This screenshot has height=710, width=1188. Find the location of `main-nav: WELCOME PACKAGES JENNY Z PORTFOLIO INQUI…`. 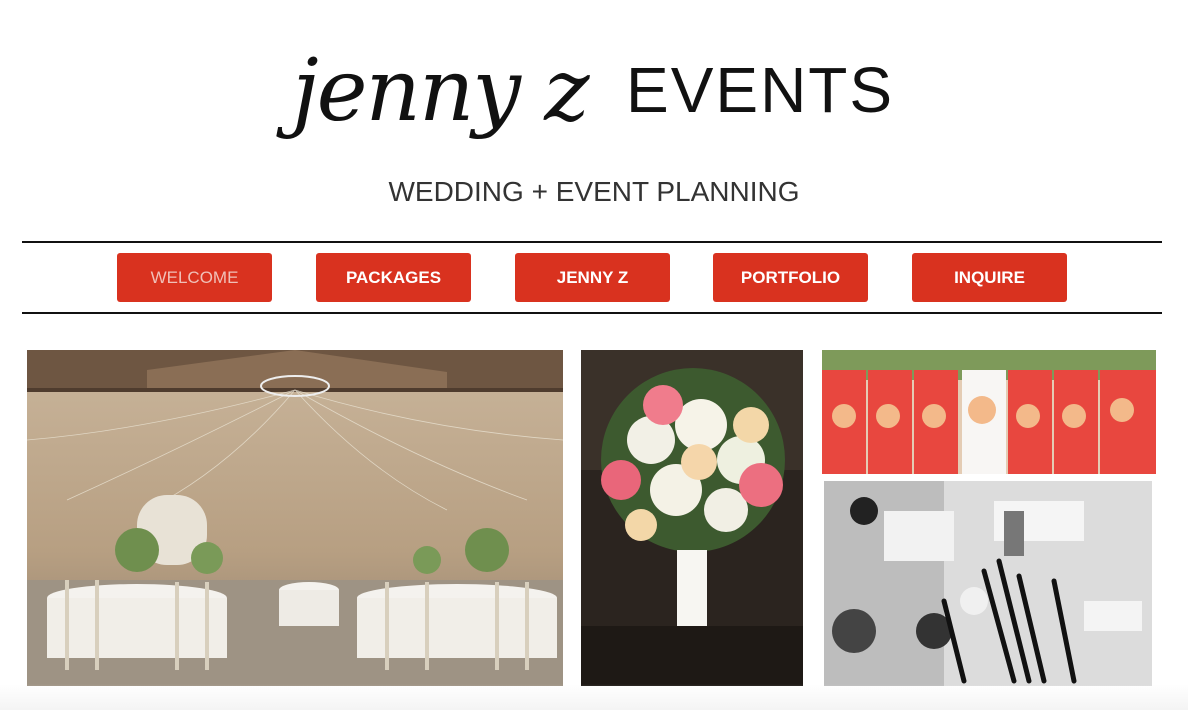

main-nav: WELCOME PACKAGES JENNY Z PORTFOLIO INQUI… is located at coordinates (594, 278).